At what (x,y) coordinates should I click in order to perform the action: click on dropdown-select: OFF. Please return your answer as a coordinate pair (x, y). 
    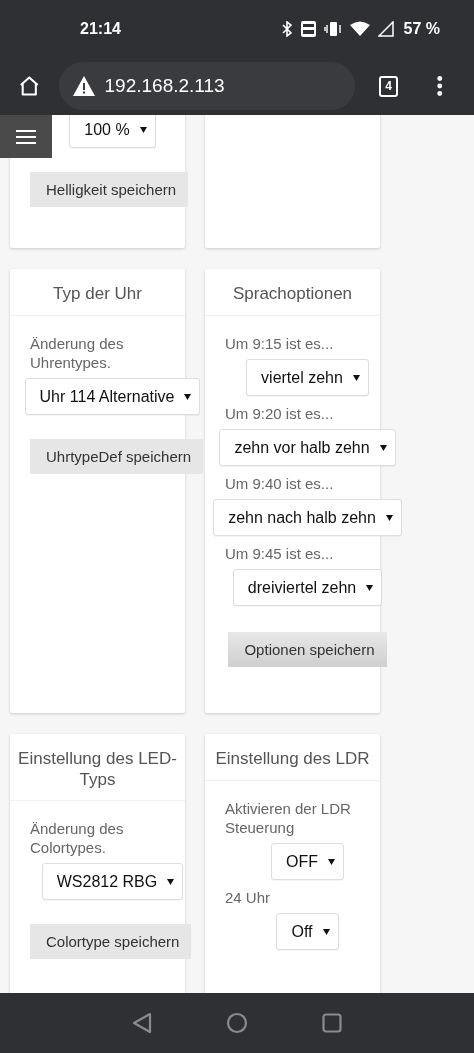
    Looking at the image, I should click on (307, 861).